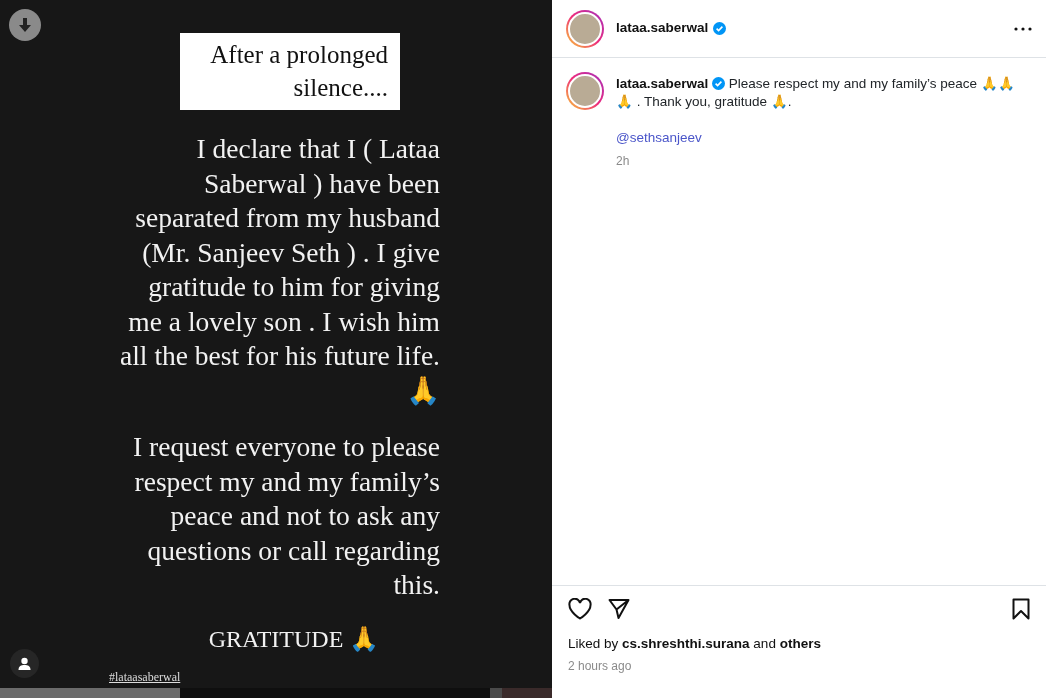  What do you see at coordinates (294, 639) in the screenshot?
I see `story-closing: GRATITUDE 🙏` at bounding box center [294, 639].